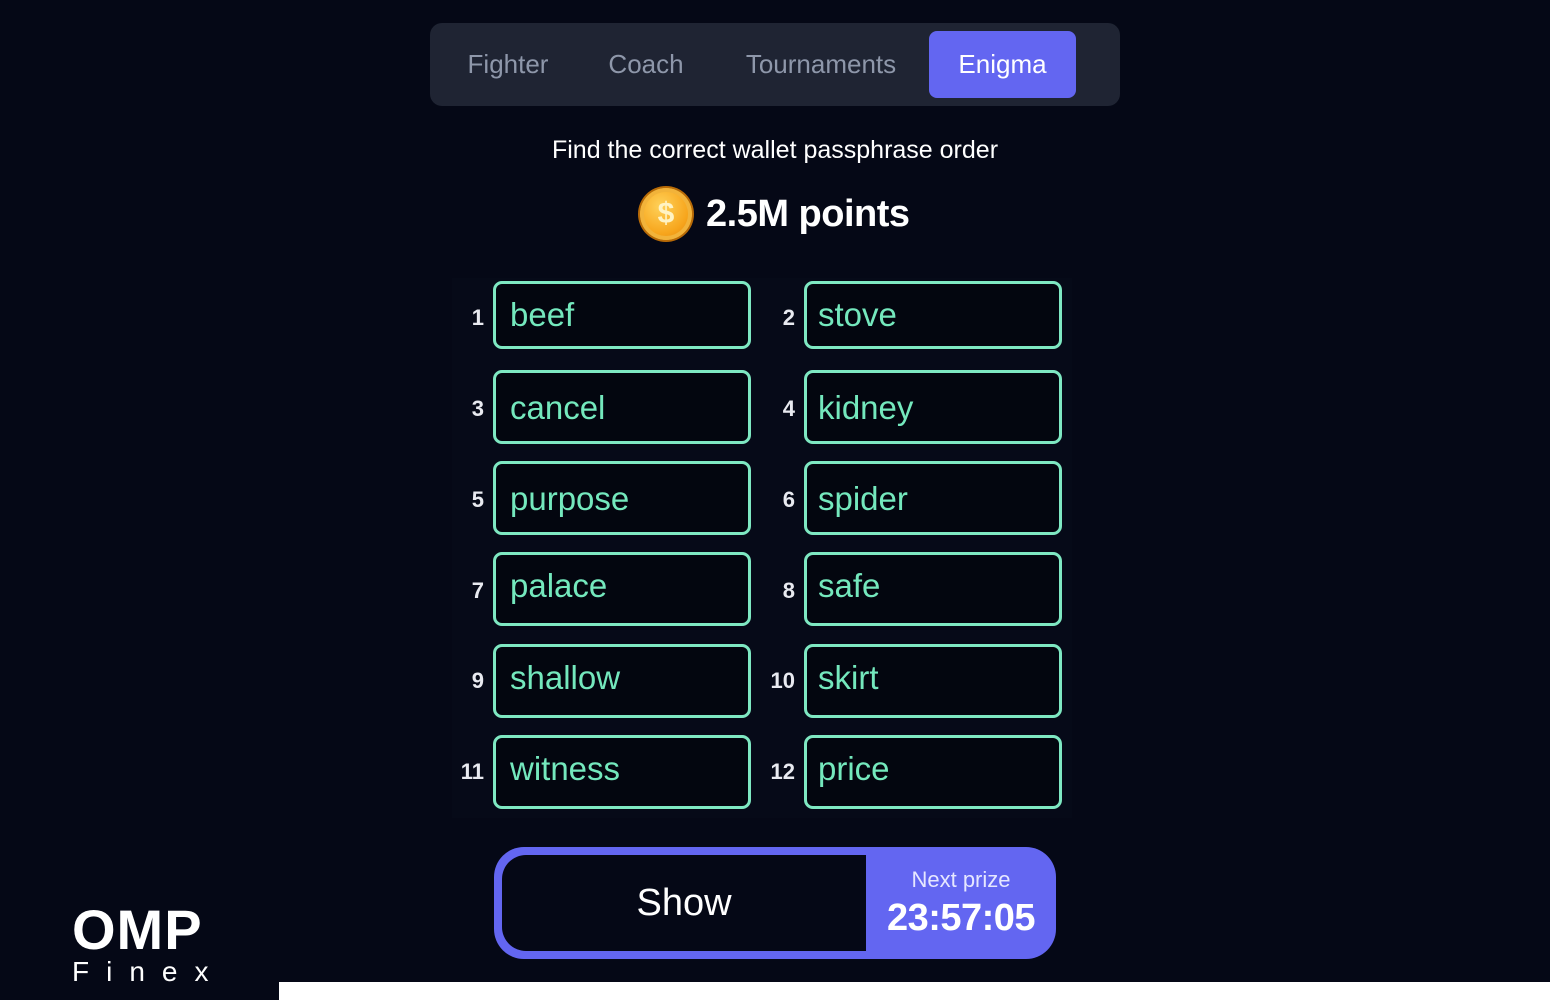 Image resolution: width=1550 pixels, height=1000 pixels. What do you see at coordinates (788, 590) in the screenshot?
I see `word-number: 8` at bounding box center [788, 590].